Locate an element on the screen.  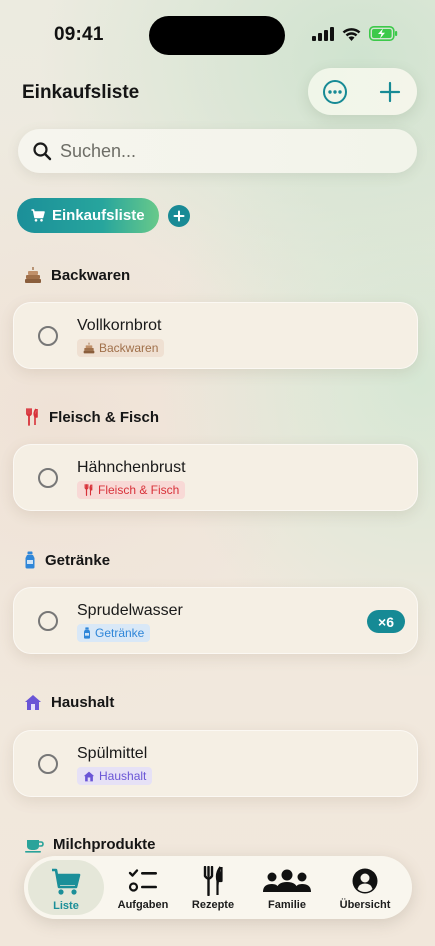
category-tag-label: Backwaren is located at coordinates (129, 348).